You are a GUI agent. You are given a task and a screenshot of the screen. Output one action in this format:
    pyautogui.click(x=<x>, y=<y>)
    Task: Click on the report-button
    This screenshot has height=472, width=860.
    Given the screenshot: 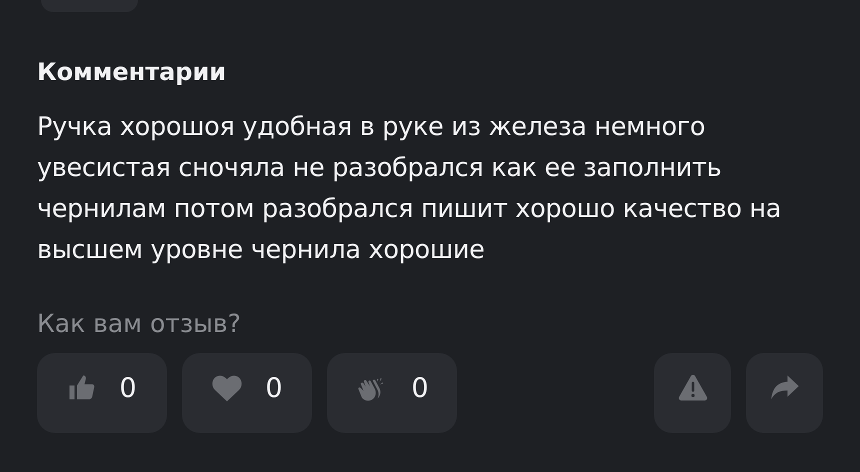 What is the action you would take?
    pyautogui.click(x=692, y=393)
    